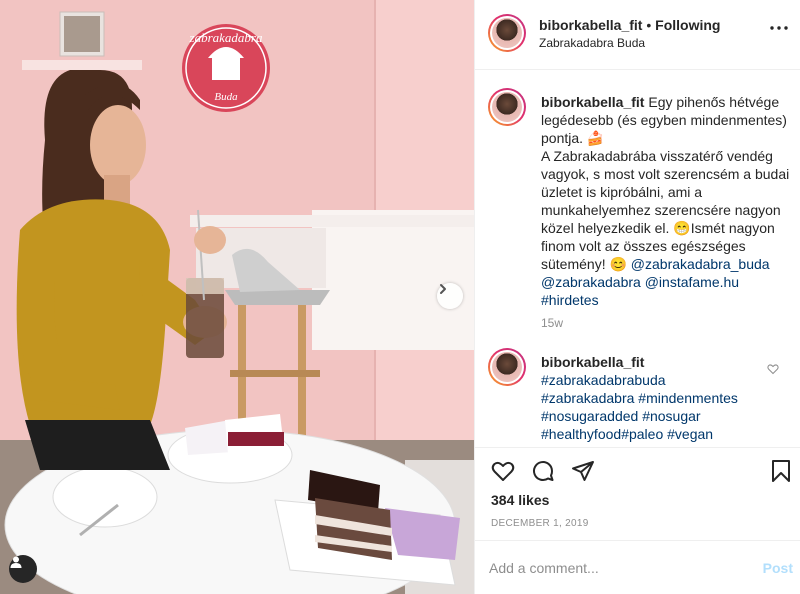 Image resolution: width=800 pixels, height=594 pixels. Describe the element at coordinates (781, 471) in the screenshot. I see `bookmark-icon` at that location.